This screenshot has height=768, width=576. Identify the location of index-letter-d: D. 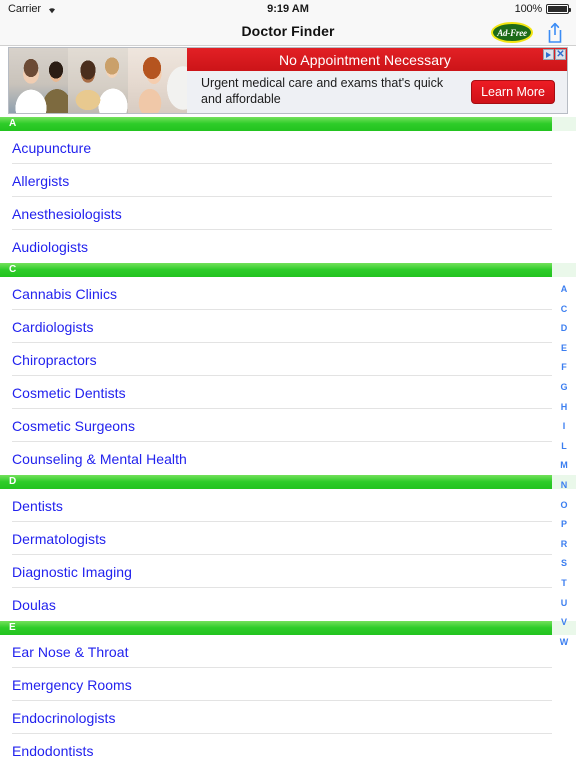
(564, 329).